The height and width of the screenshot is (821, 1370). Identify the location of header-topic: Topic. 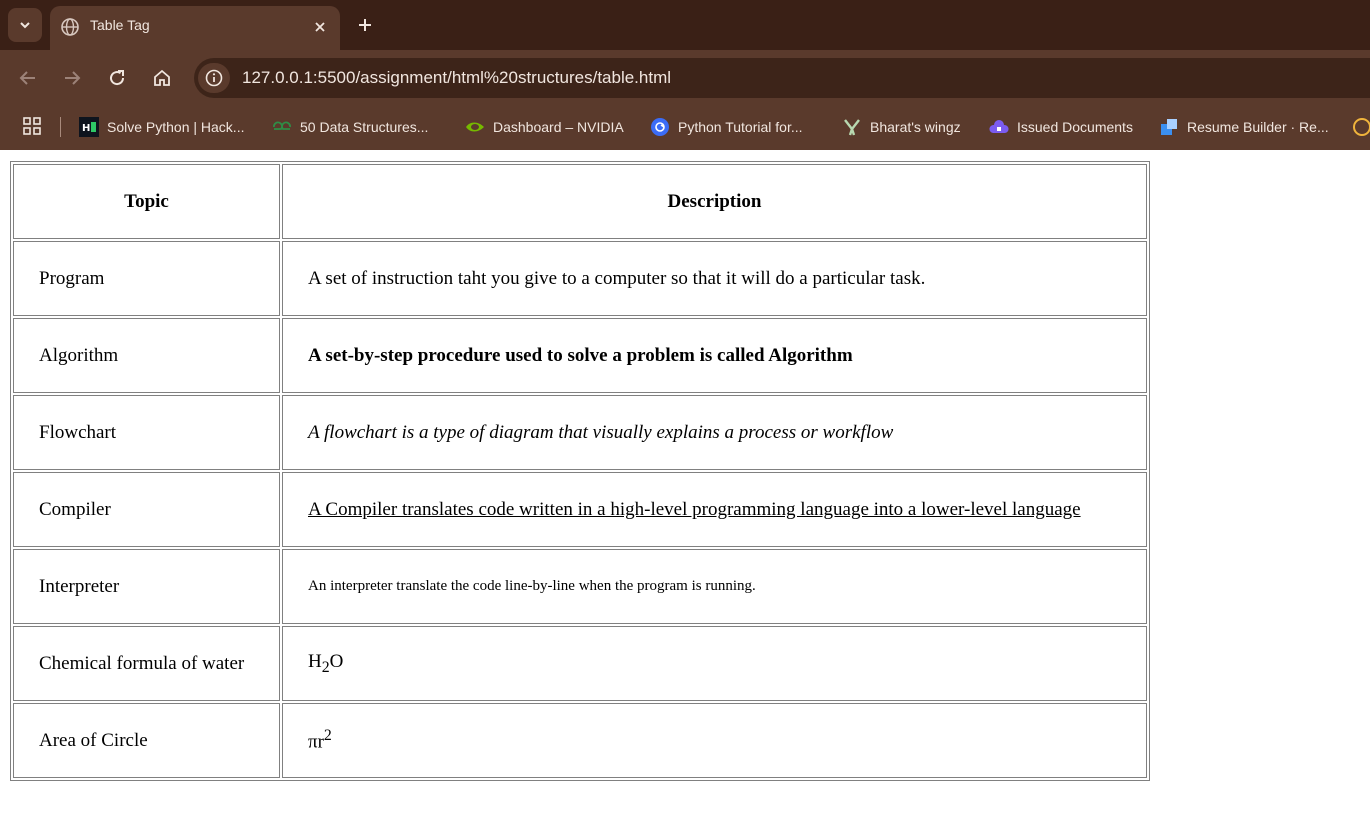
(146, 201).